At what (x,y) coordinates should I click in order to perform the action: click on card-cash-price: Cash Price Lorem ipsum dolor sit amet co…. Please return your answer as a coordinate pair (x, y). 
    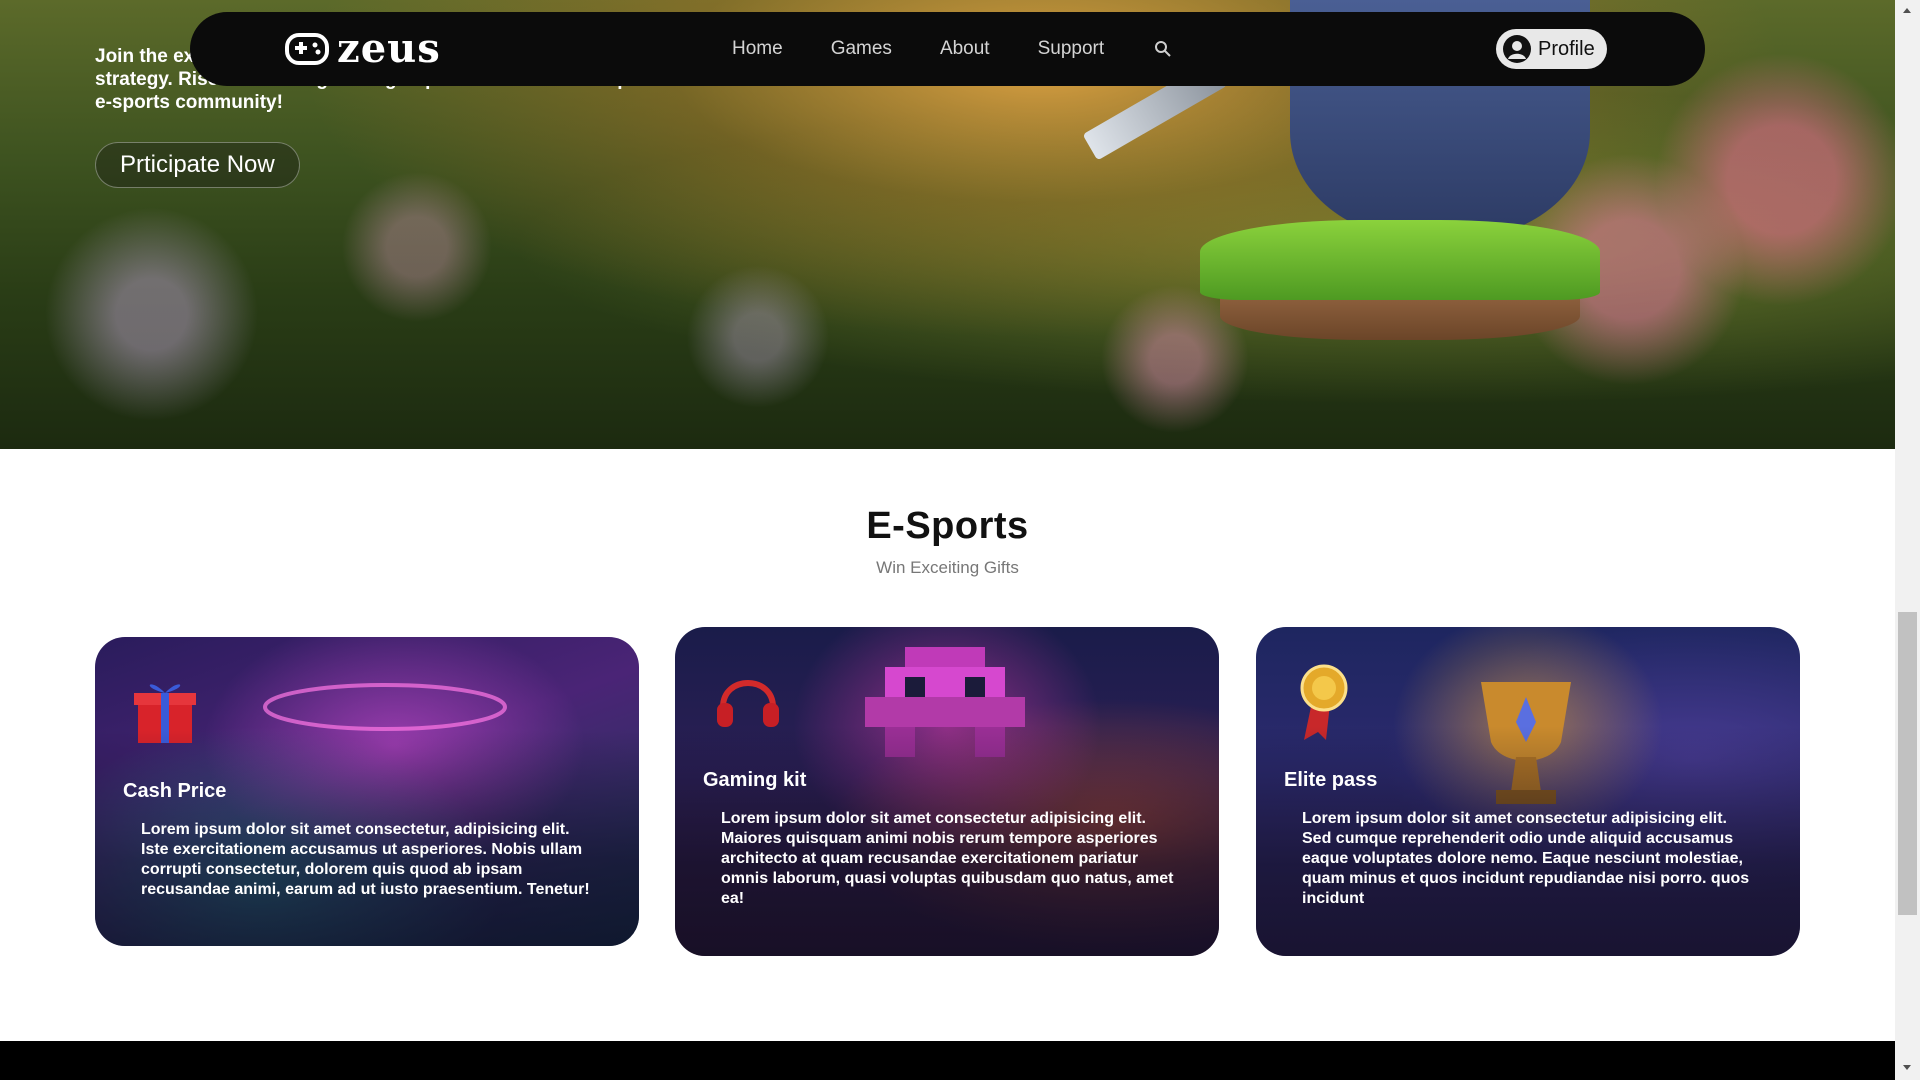
    Looking at the image, I should click on (367, 791).